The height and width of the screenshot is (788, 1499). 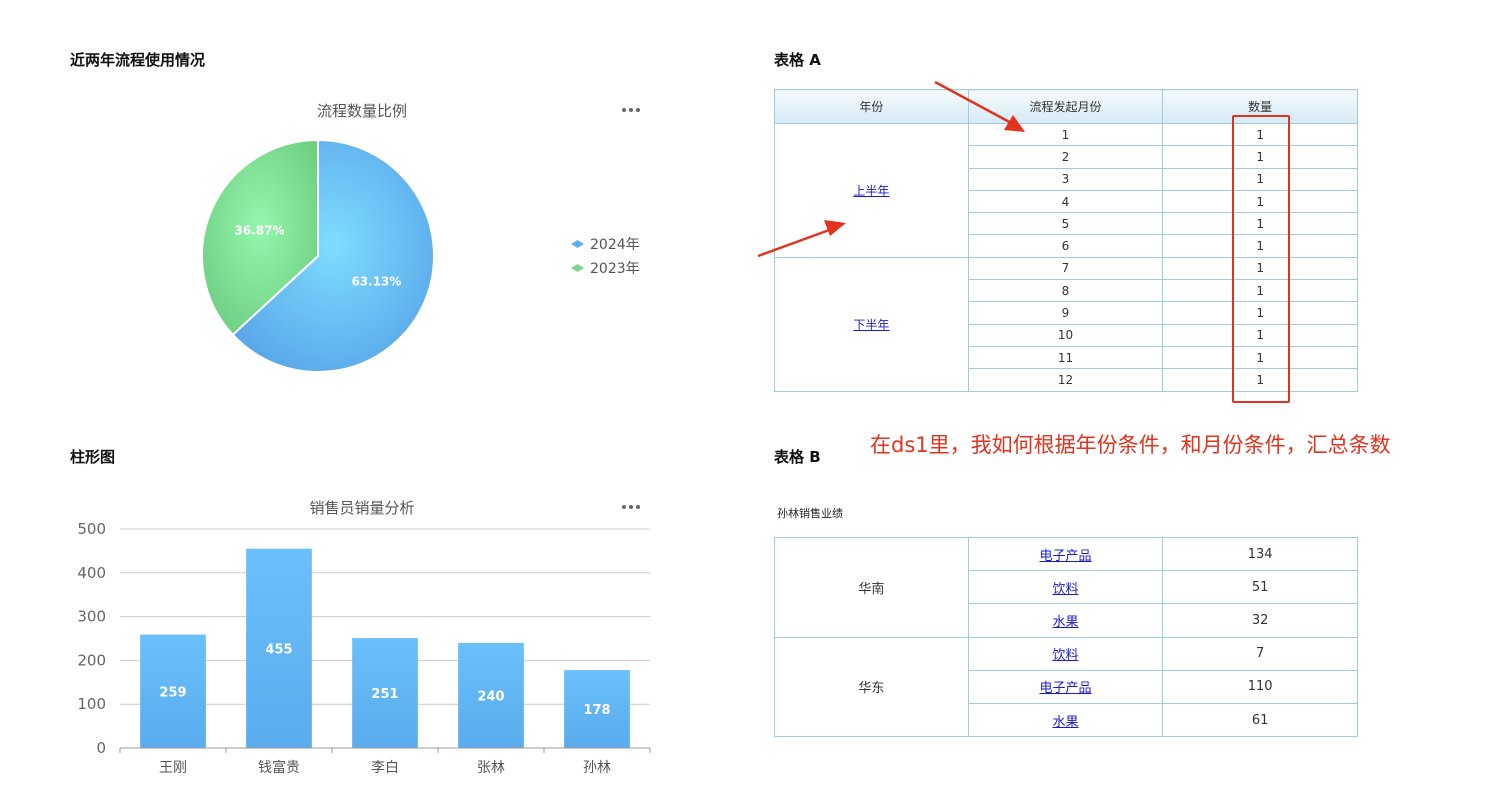 I want to click on legend-label: 2023年, so click(x=615, y=269).